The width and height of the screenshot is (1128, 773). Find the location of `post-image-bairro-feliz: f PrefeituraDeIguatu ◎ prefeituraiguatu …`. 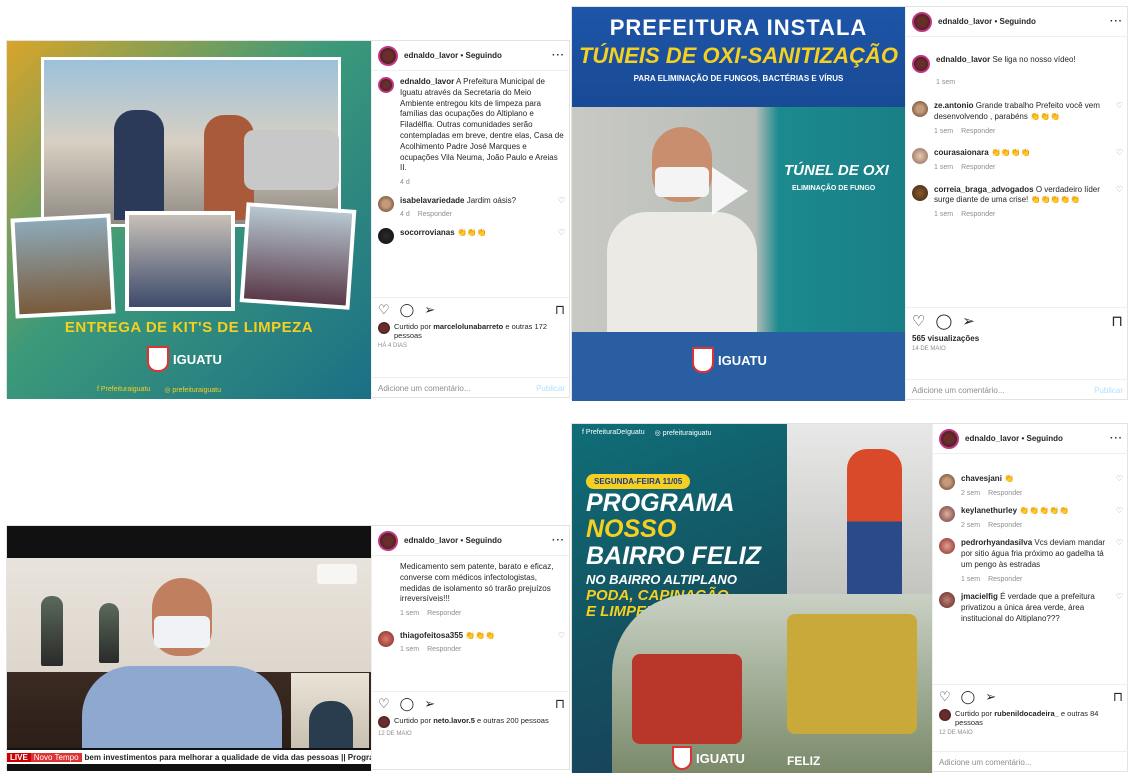

post-image-bairro-feliz: f PrefeituraDeIguatu ◎ prefeituraiguatu … is located at coordinates (752, 598).